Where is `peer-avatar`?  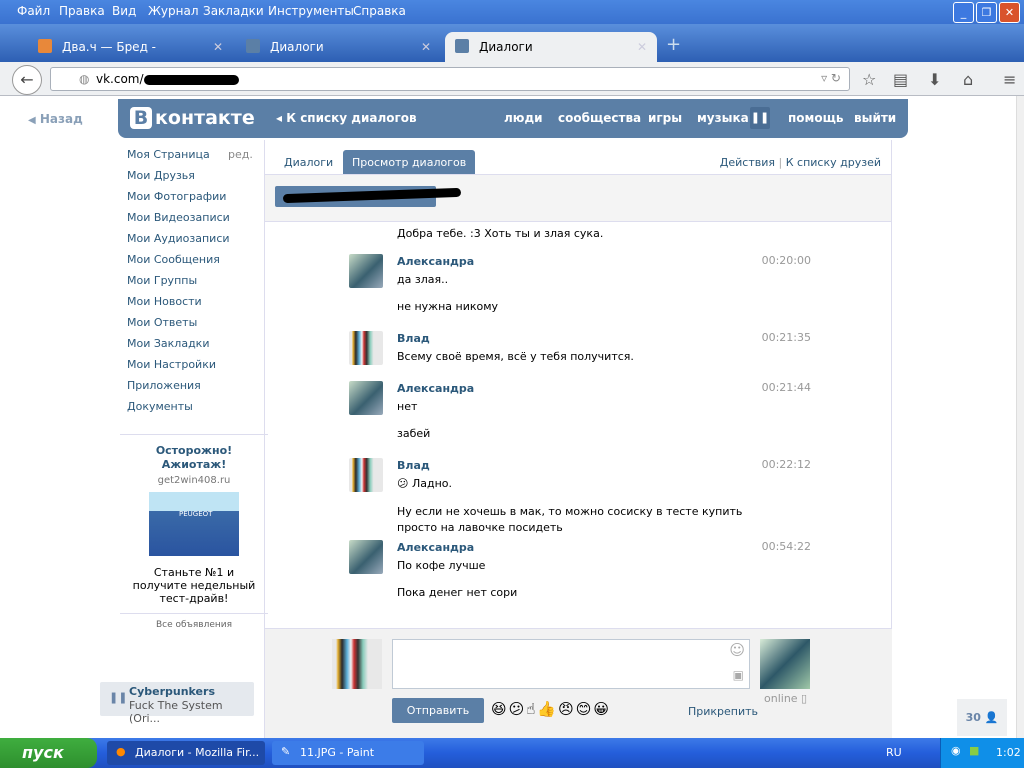 peer-avatar is located at coordinates (785, 664).